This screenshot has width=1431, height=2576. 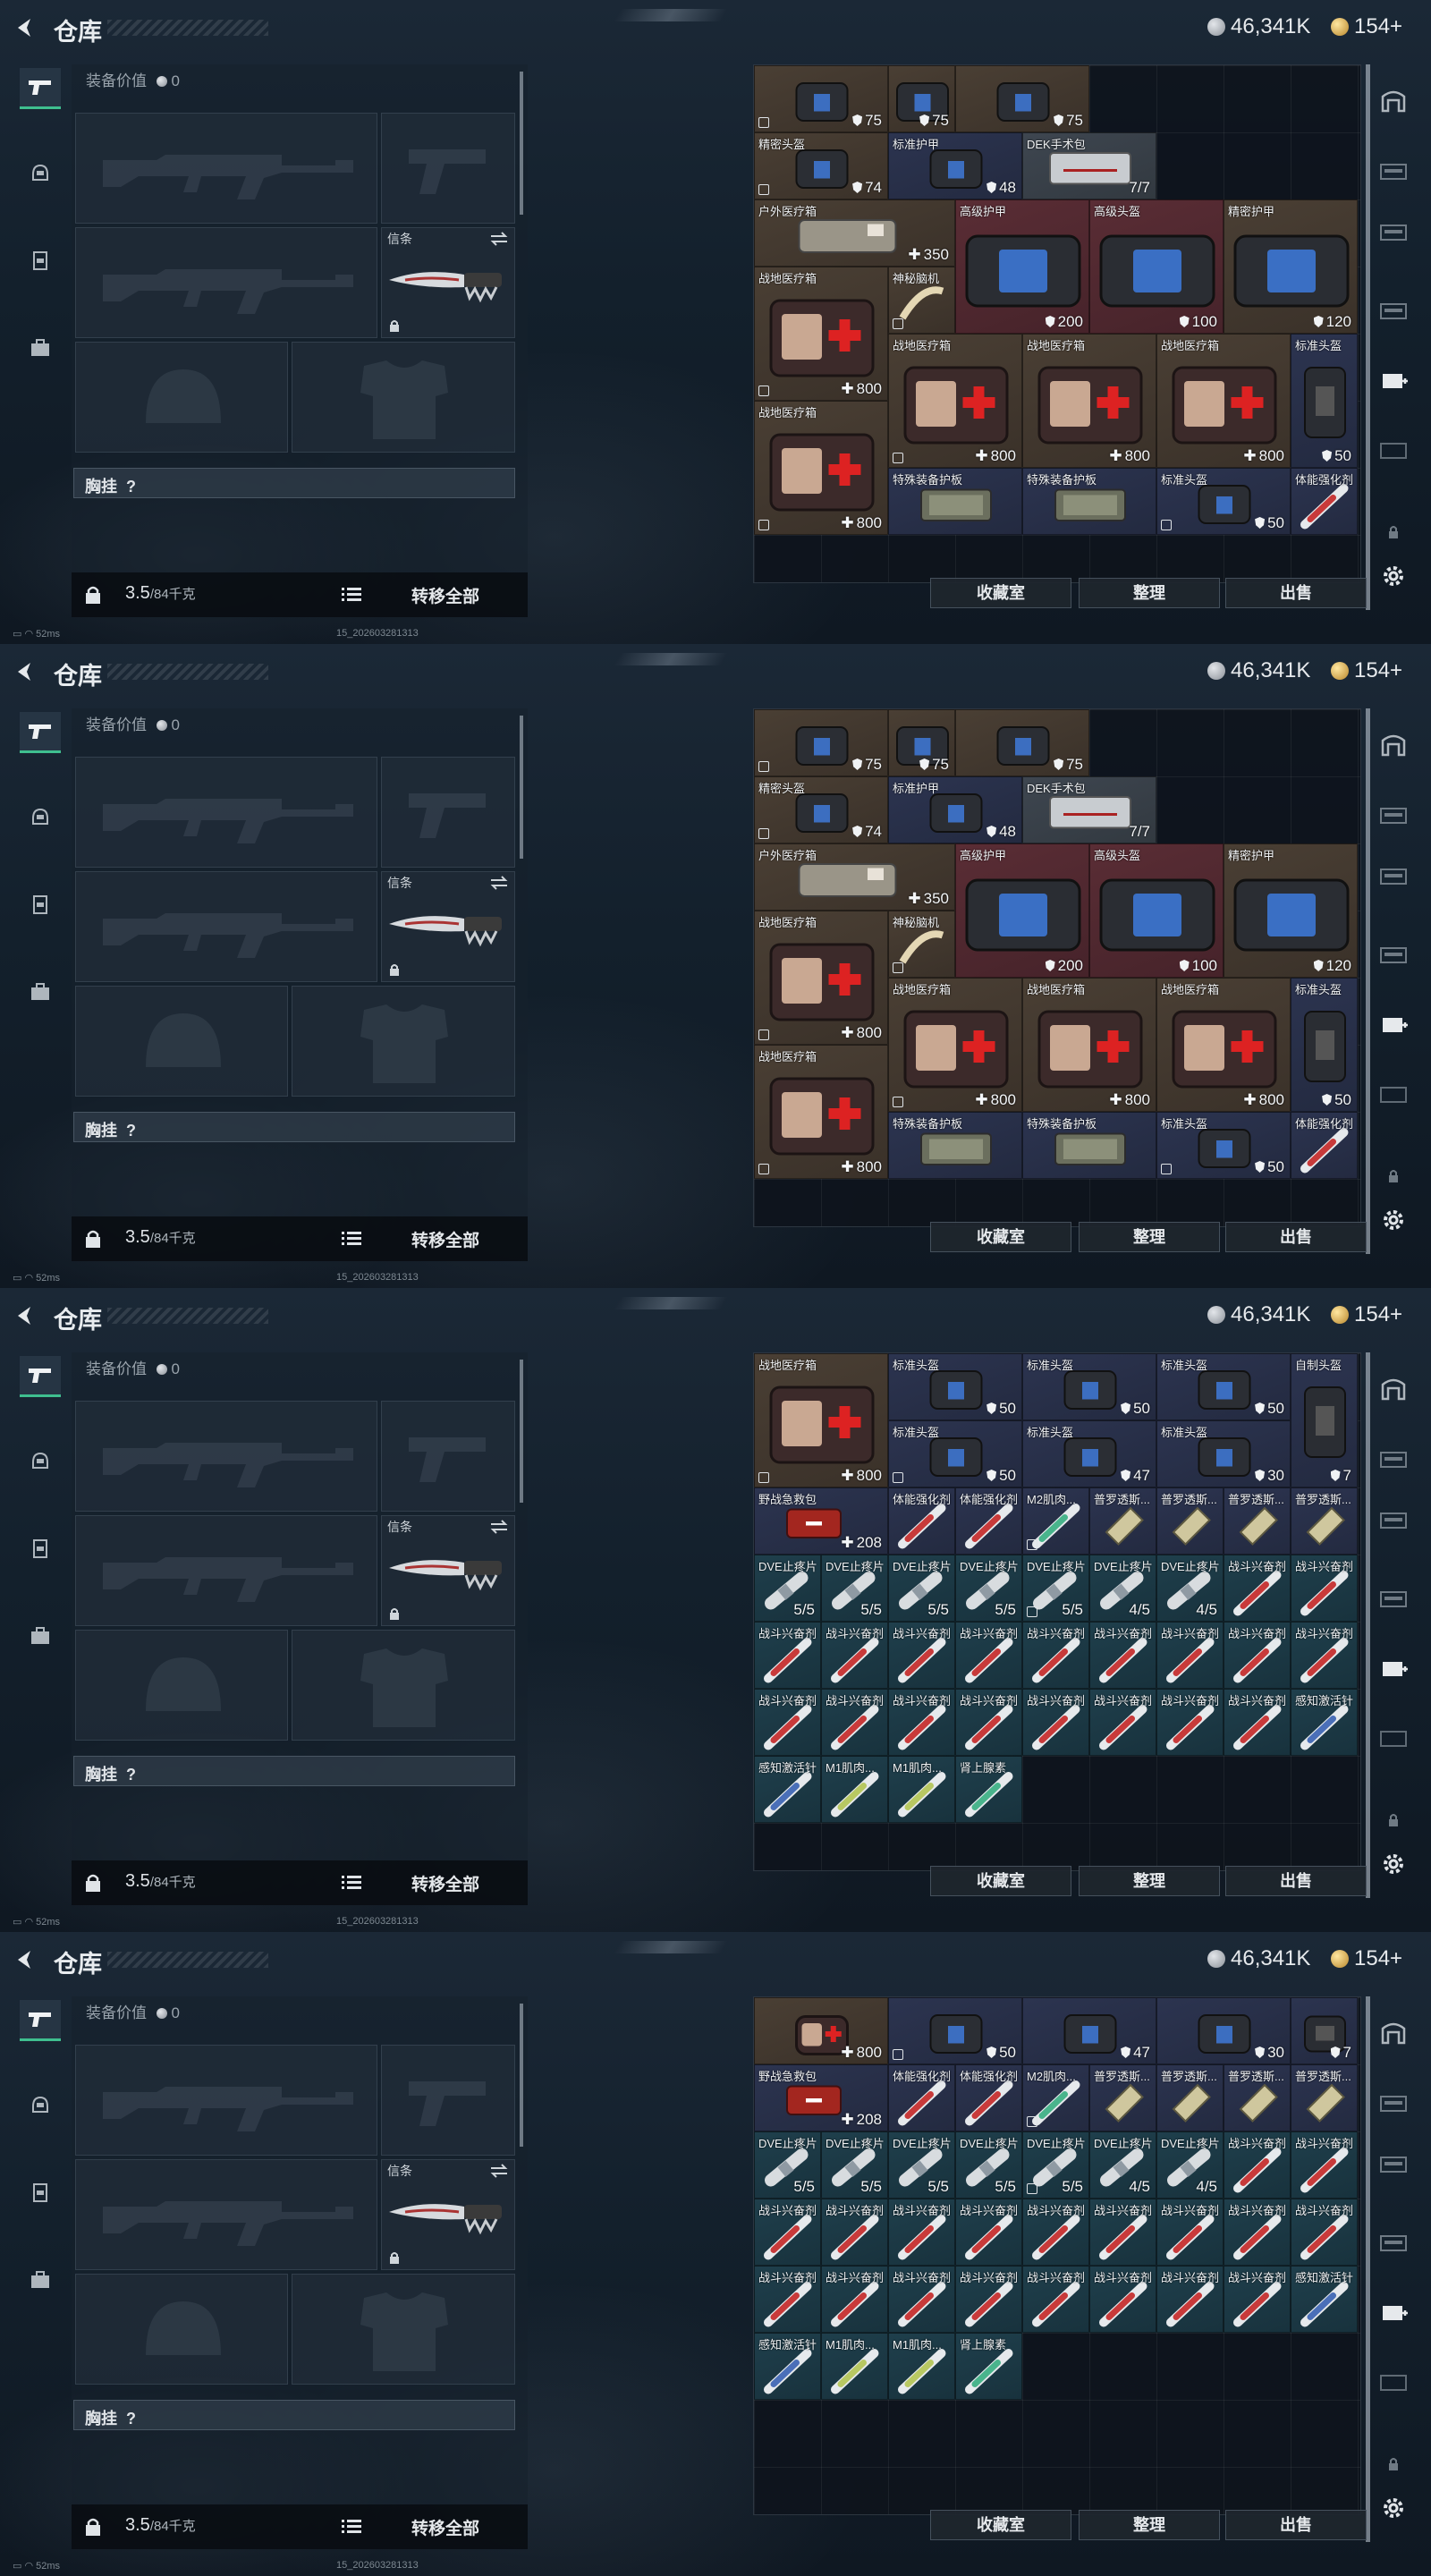 I want to click on stash-item: 高级头盔 100, so click(x=1157, y=910).